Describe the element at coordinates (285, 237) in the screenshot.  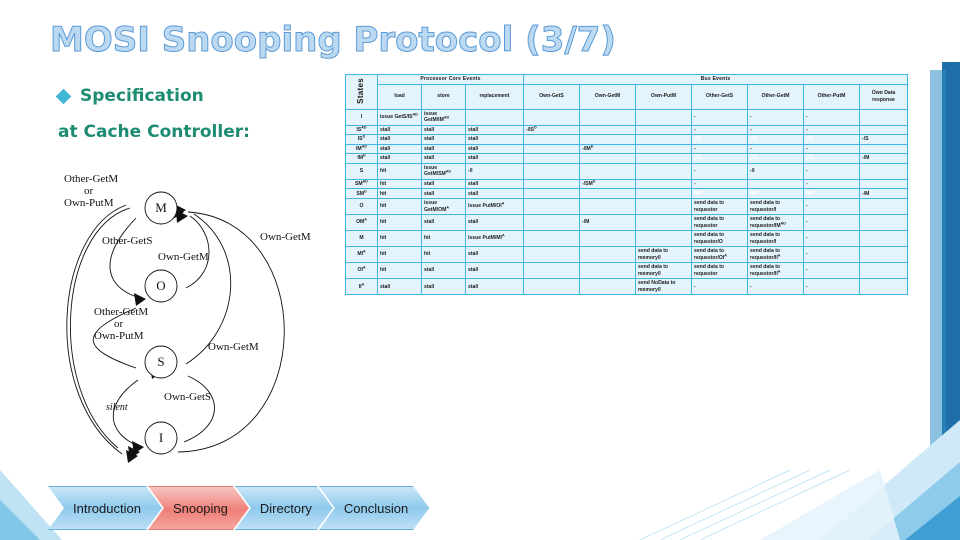
I see `diagram-label-own-getm-right: Own-GetM` at that location.